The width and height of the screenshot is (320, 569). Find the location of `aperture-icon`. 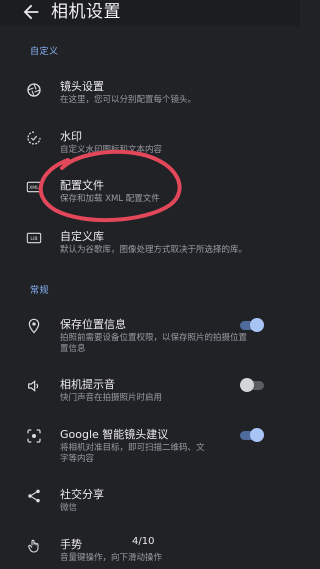

aperture-icon is located at coordinates (34, 90).